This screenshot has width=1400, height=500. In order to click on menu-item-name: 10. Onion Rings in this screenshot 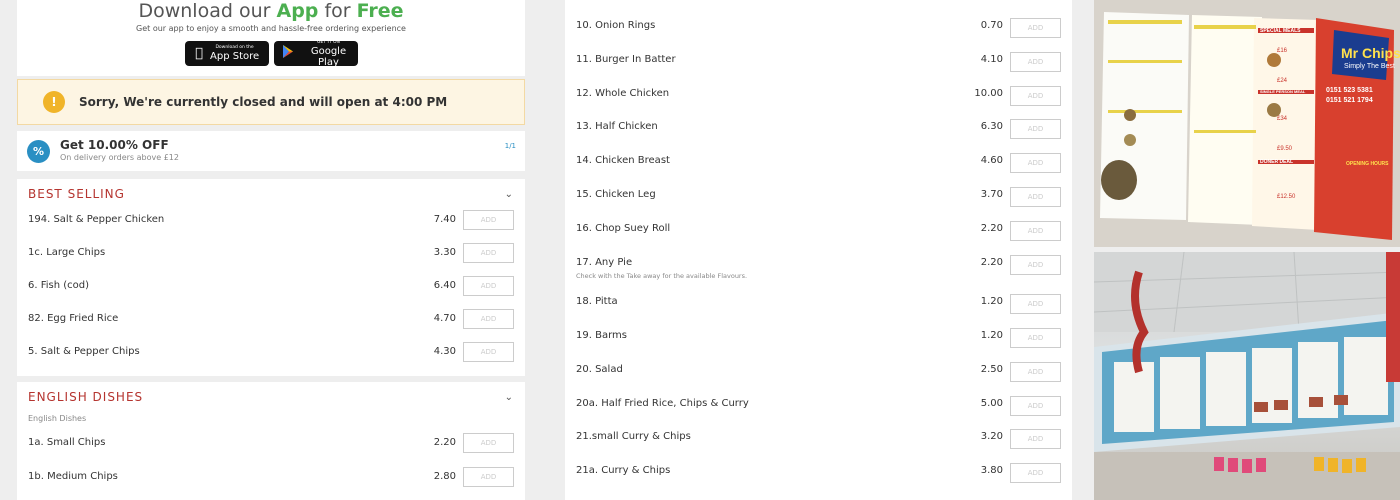, I will do `click(615, 25)`.